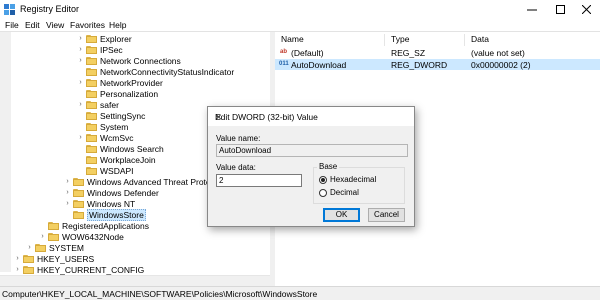 This screenshot has height=300, width=600. Describe the element at coordinates (93, 225) in the screenshot. I see `tree-item-registeredapplications: RegisteredApplications` at that location.